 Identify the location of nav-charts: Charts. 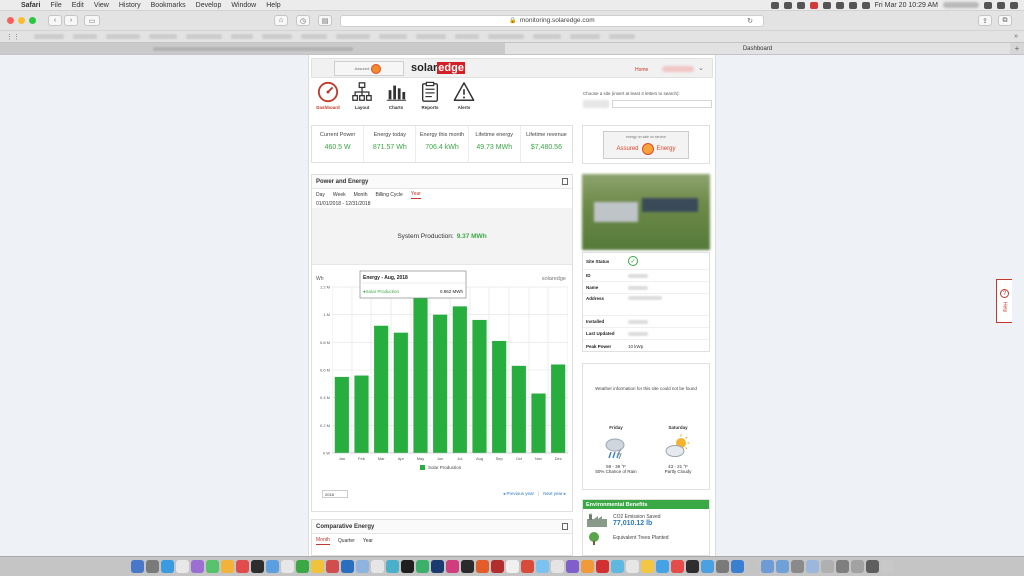
(396, 98).